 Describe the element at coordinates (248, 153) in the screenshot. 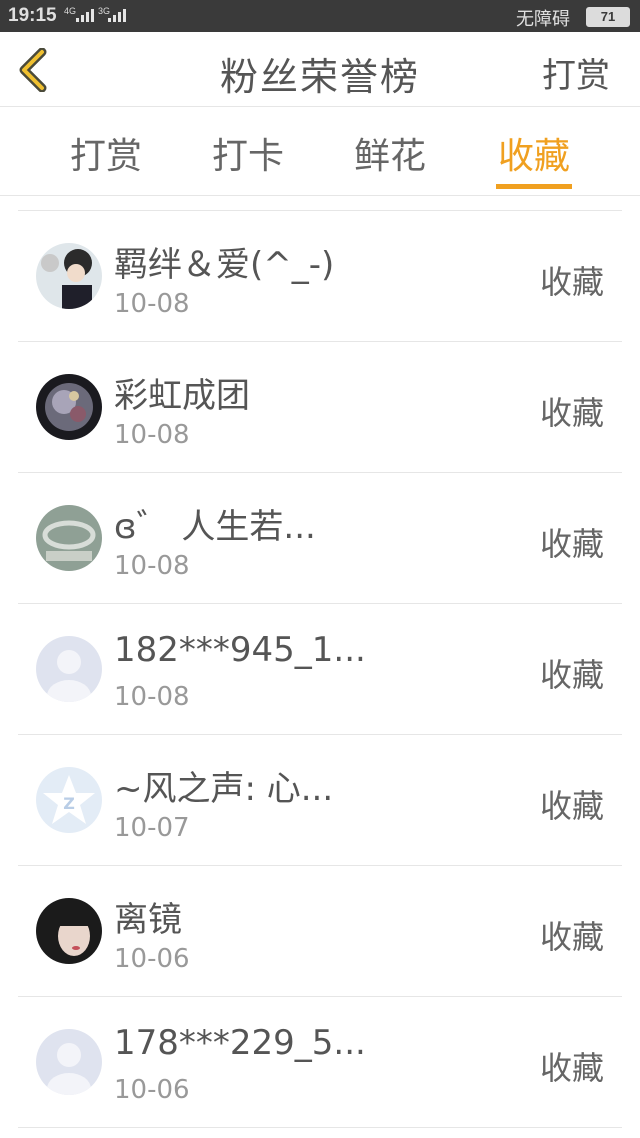

I see `tab-checkin: 打卡` at that location.